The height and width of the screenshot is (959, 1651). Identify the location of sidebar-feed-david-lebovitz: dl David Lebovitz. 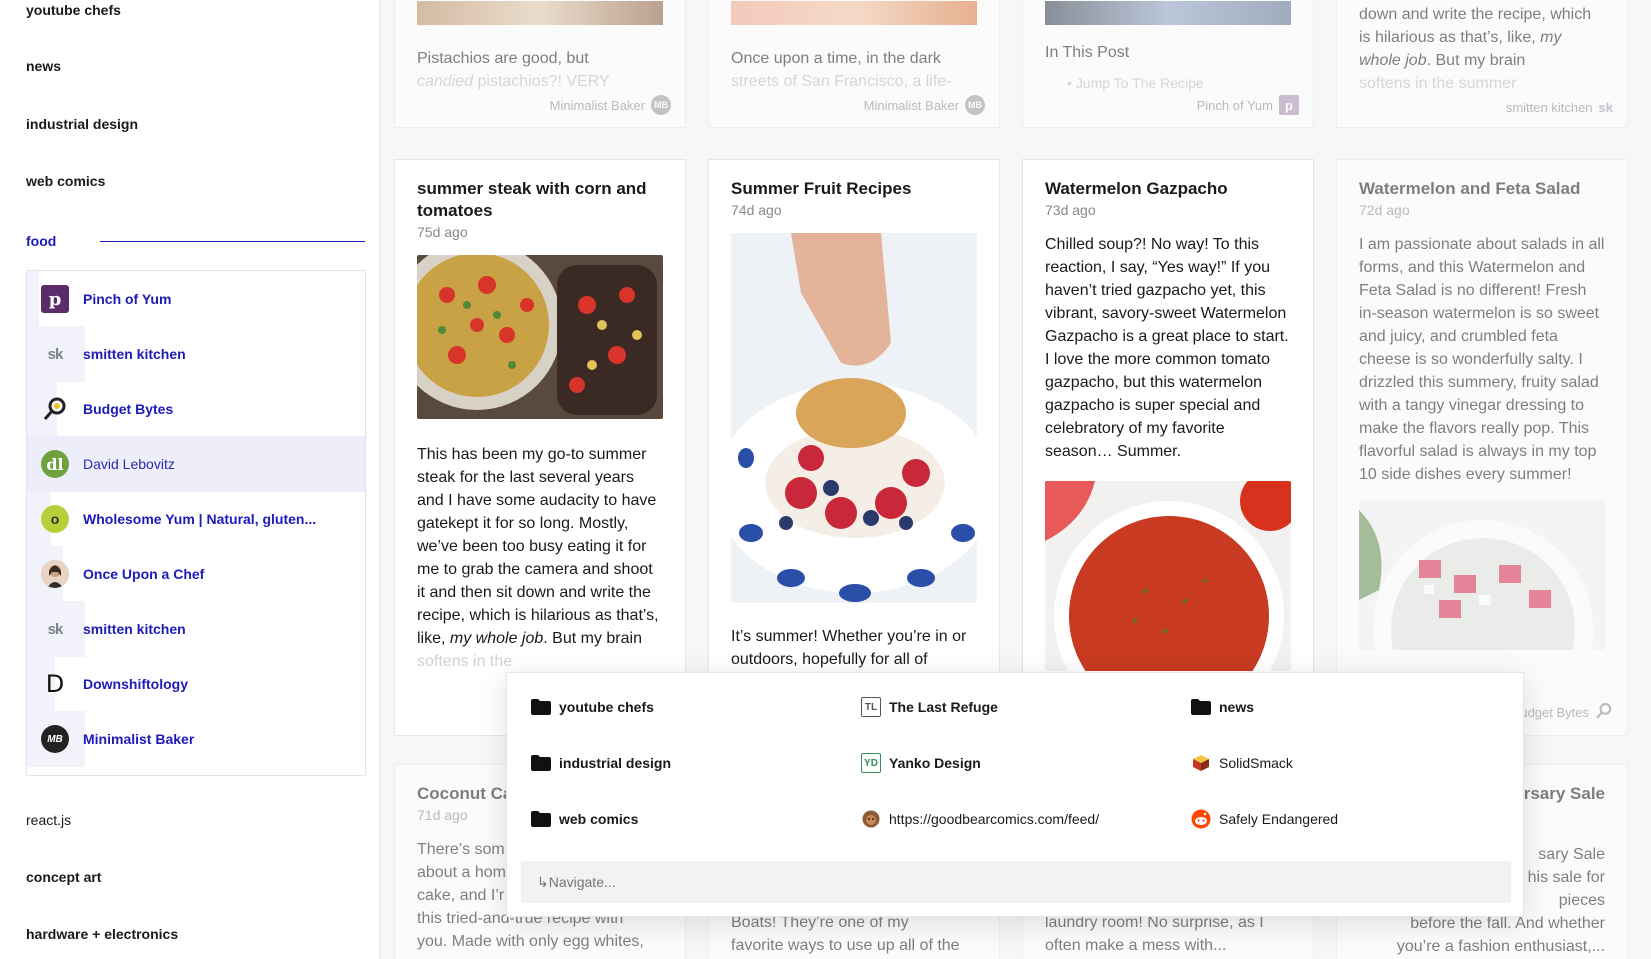
(196, 464).